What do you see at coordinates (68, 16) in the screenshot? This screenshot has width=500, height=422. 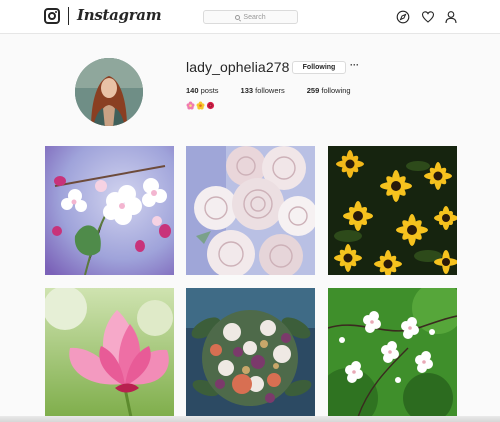 I see `logo-divider` at bounding box center [68, 16].